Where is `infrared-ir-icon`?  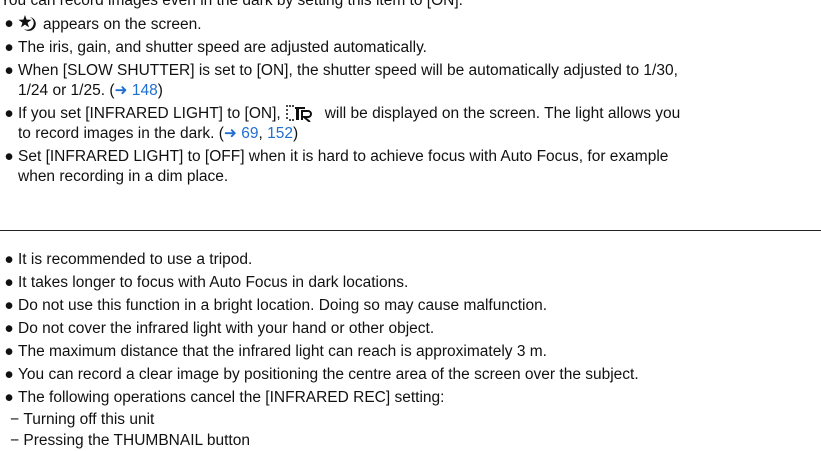
infrared-ir-icon is located at coordinates (298, 113).